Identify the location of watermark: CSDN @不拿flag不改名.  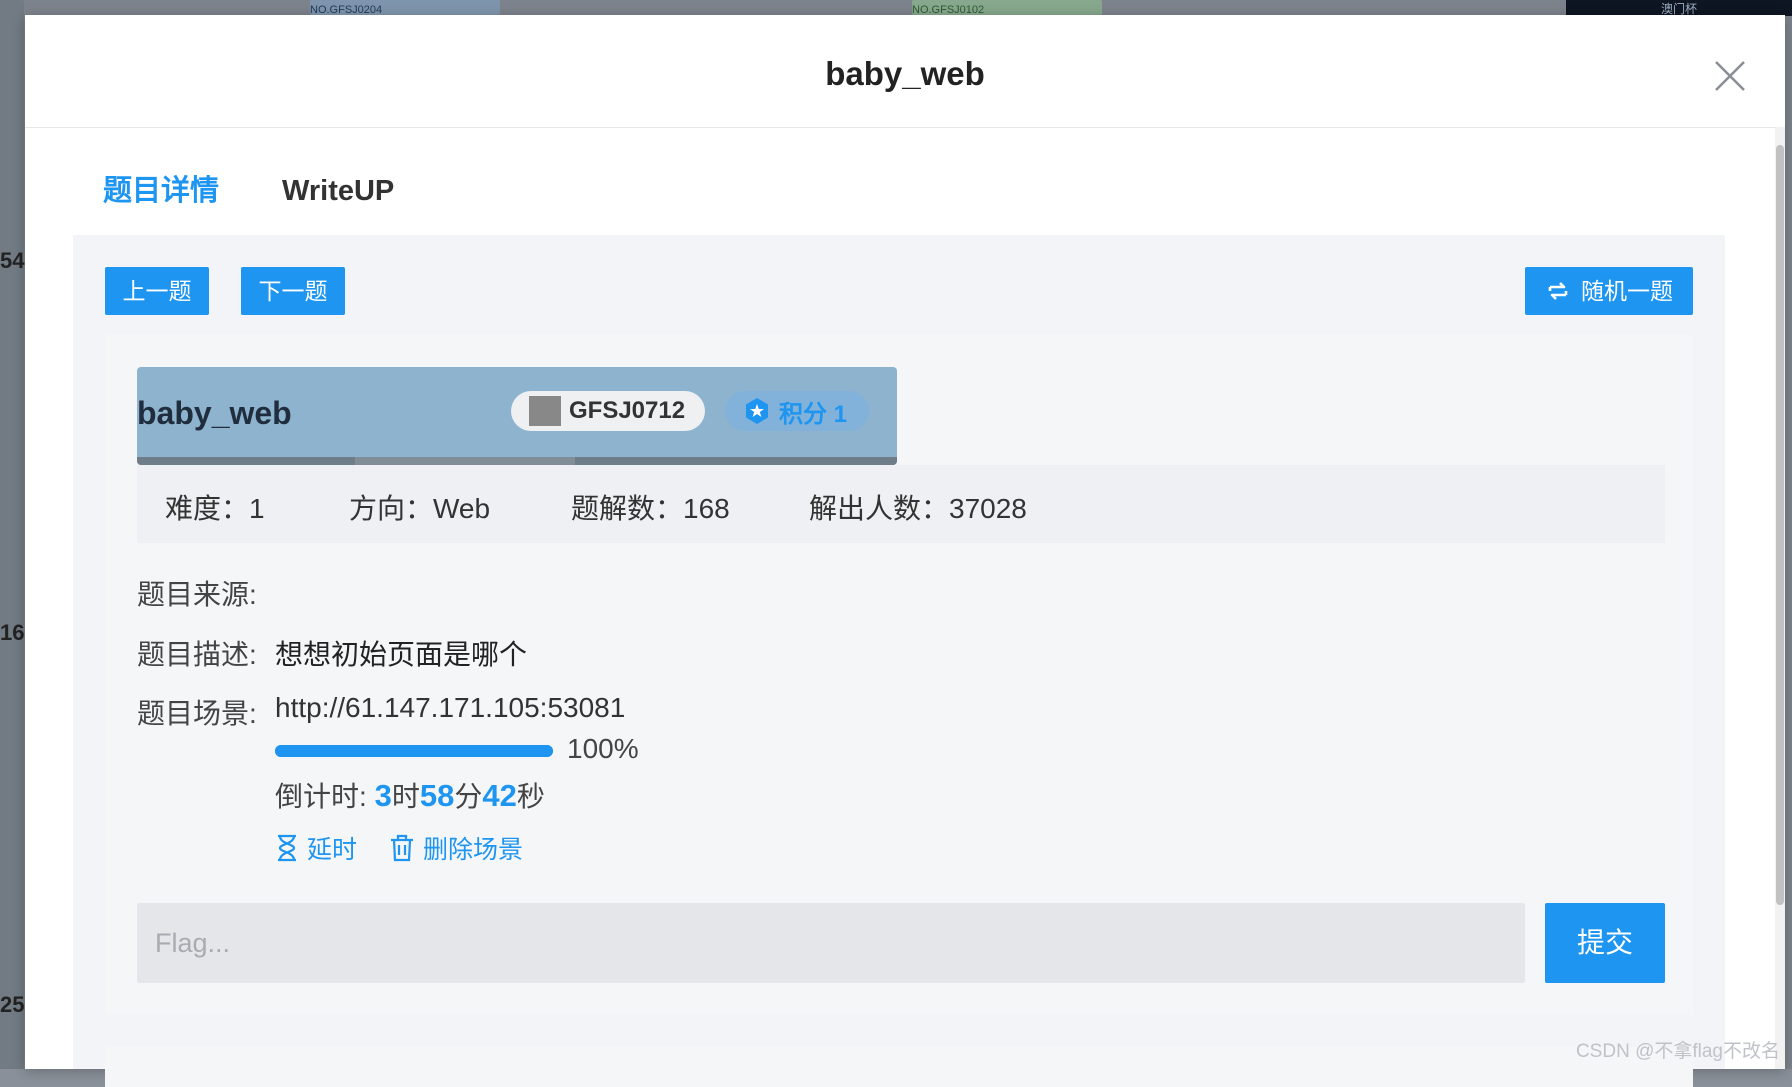
(1677, 1051).